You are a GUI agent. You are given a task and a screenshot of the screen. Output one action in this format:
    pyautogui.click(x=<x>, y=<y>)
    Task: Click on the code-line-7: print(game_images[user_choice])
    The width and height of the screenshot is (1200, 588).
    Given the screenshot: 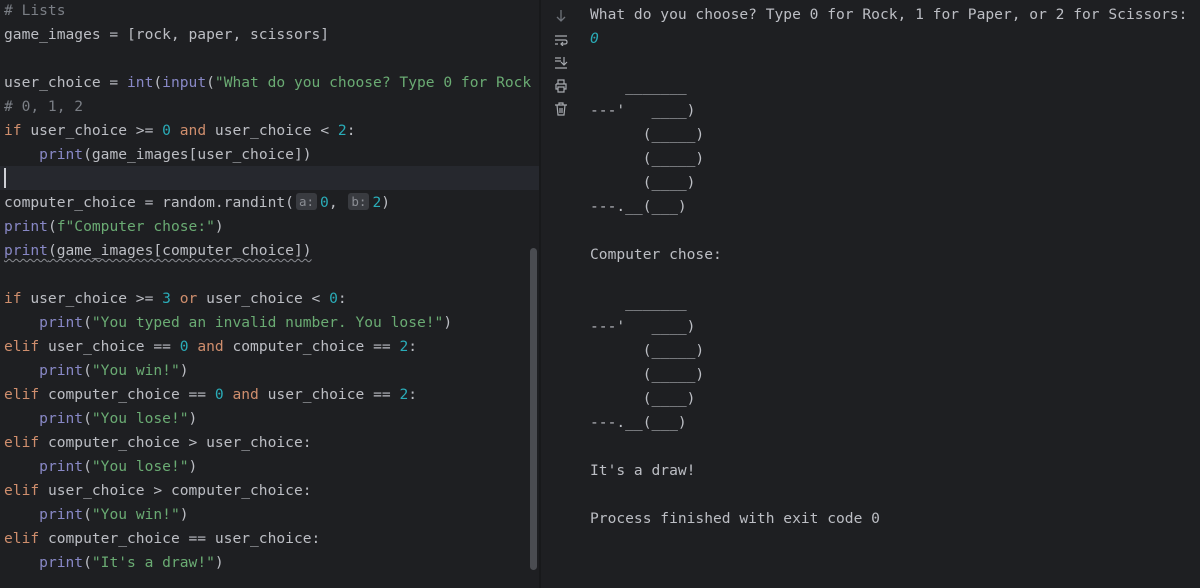 What is the action you would take?
    pyautogui.click(x=158, y=155)
    